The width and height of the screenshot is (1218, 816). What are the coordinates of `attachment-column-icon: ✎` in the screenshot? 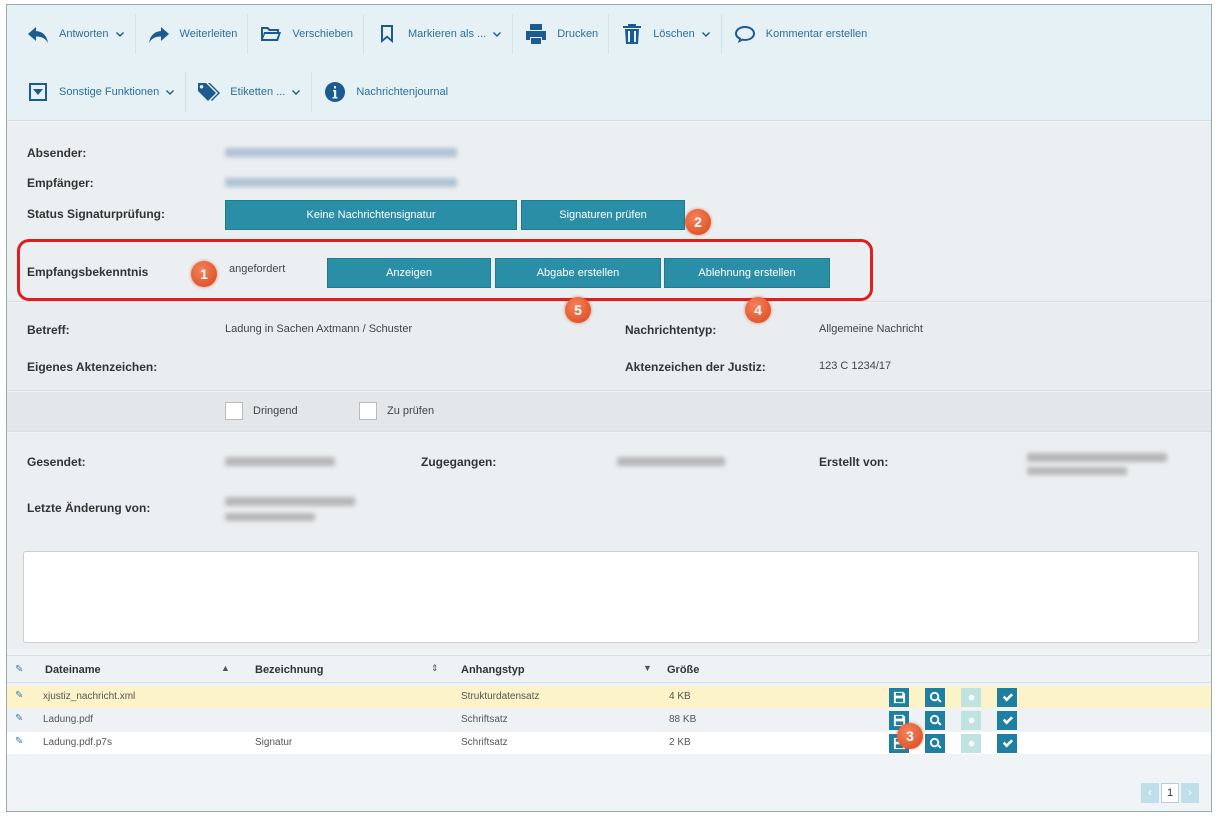 It's located at (19, 669).